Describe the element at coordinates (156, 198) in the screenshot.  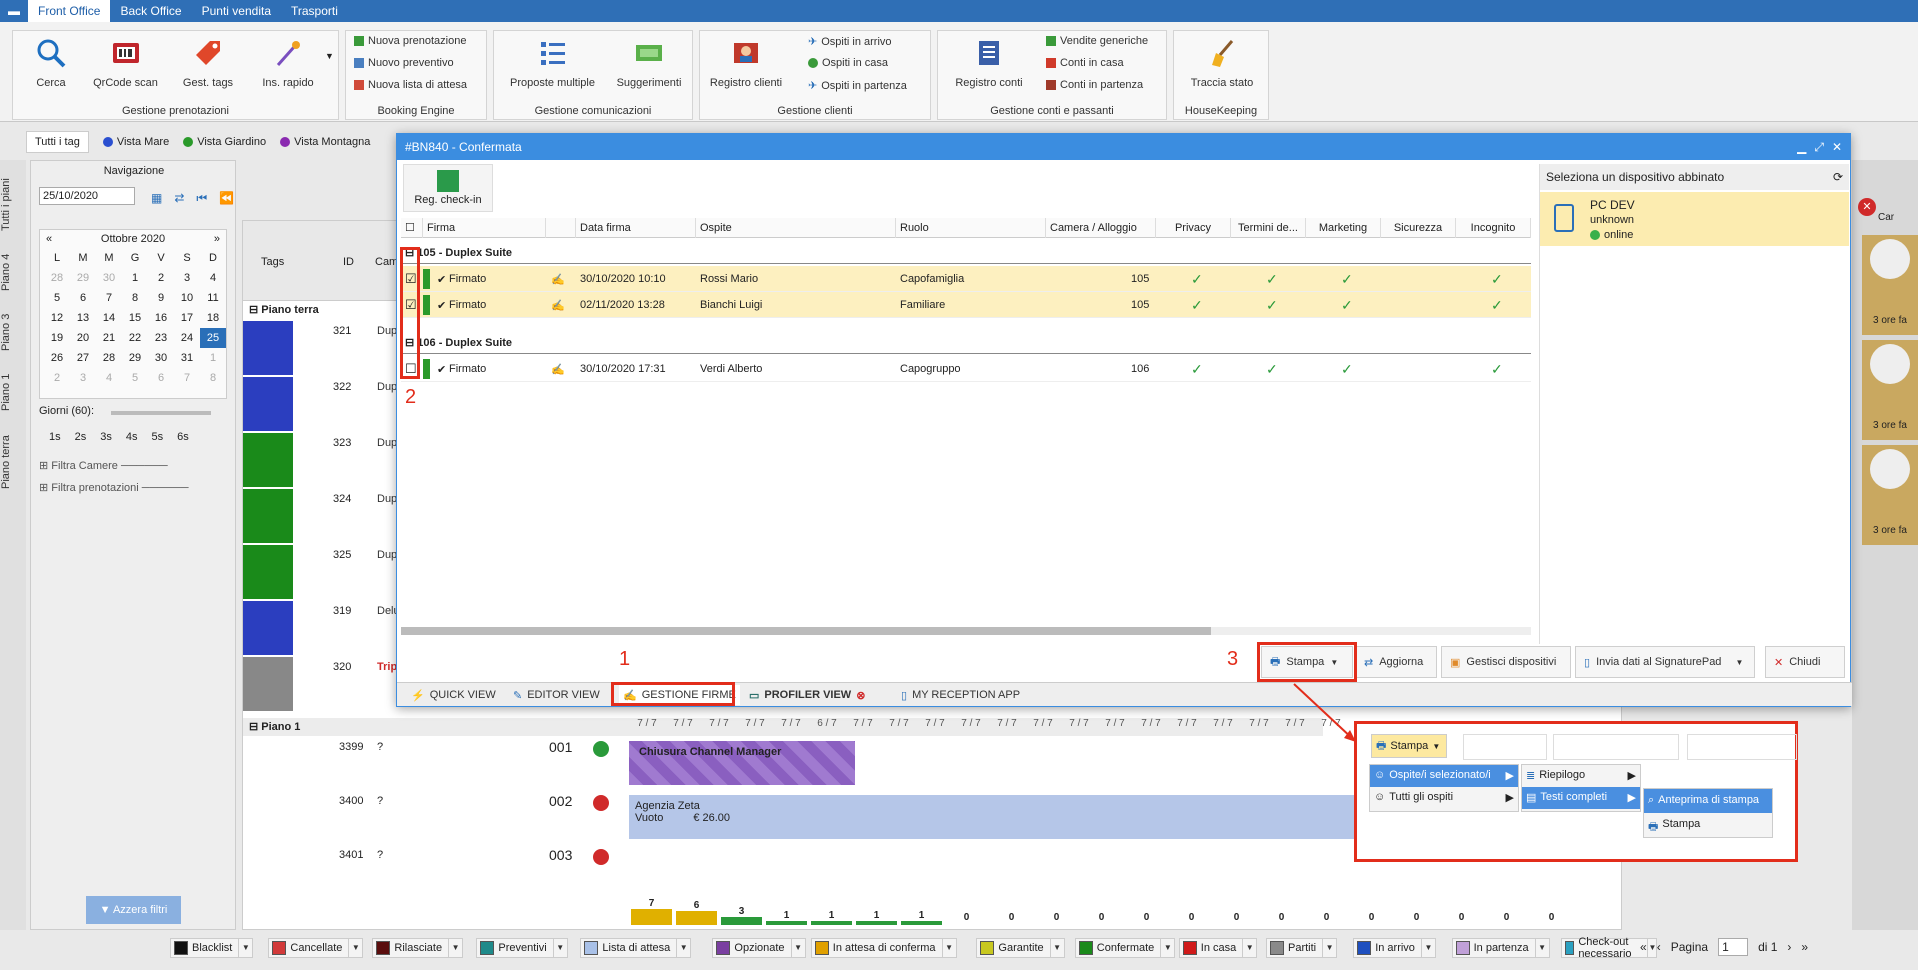
I see `calendar-icon: ▦` at that location.